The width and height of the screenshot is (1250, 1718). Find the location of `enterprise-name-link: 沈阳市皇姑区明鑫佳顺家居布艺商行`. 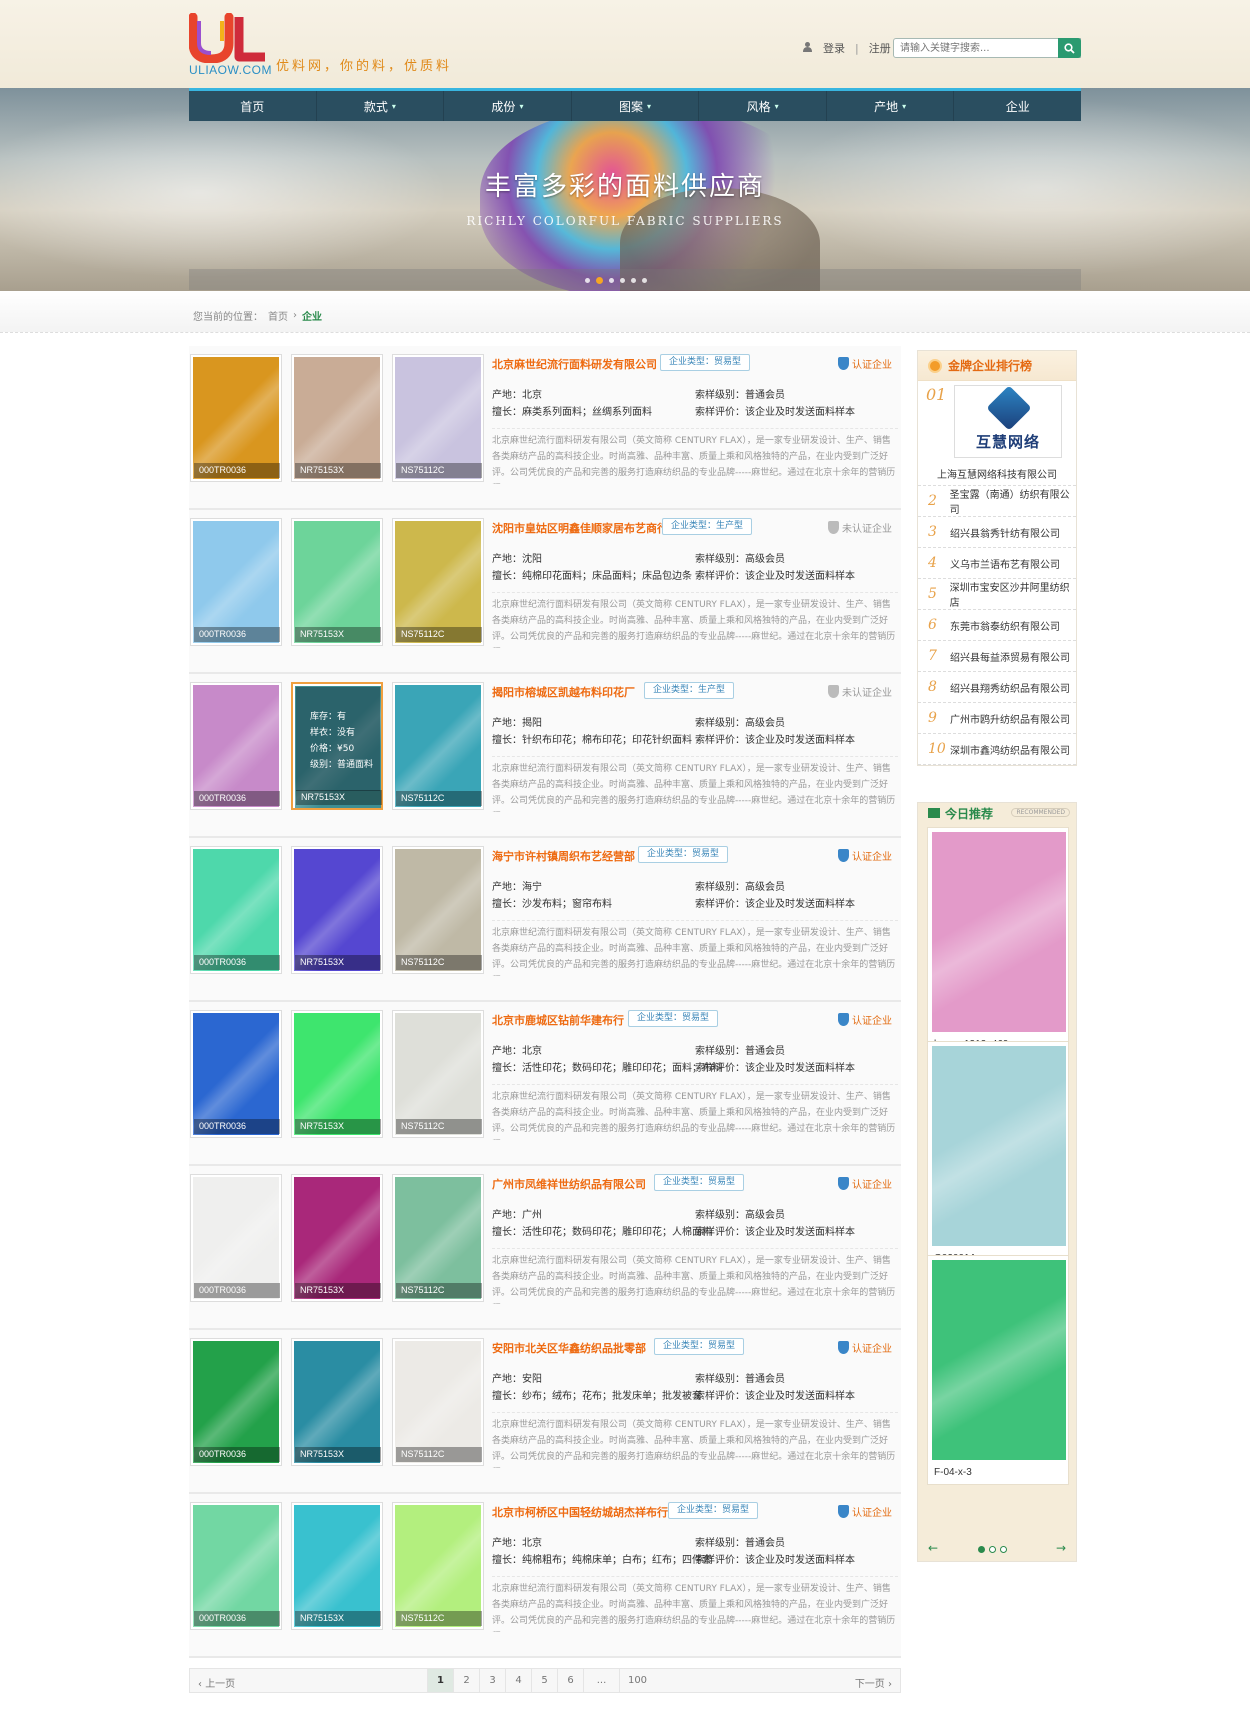

enterprise-name-link: 沈阳市皇姑区明鑫佳顺家居布艺商行 is located at coordinates (580, 528).